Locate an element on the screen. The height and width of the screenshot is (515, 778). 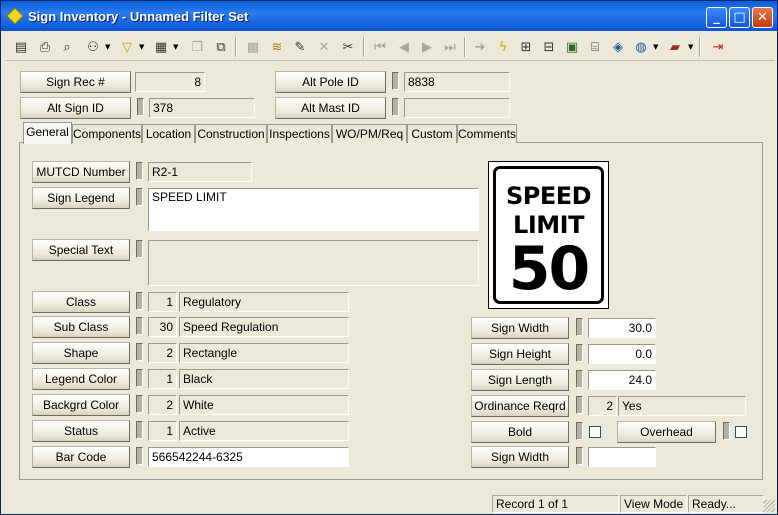
maximize-button: □ is located at coordinates (739, 17).